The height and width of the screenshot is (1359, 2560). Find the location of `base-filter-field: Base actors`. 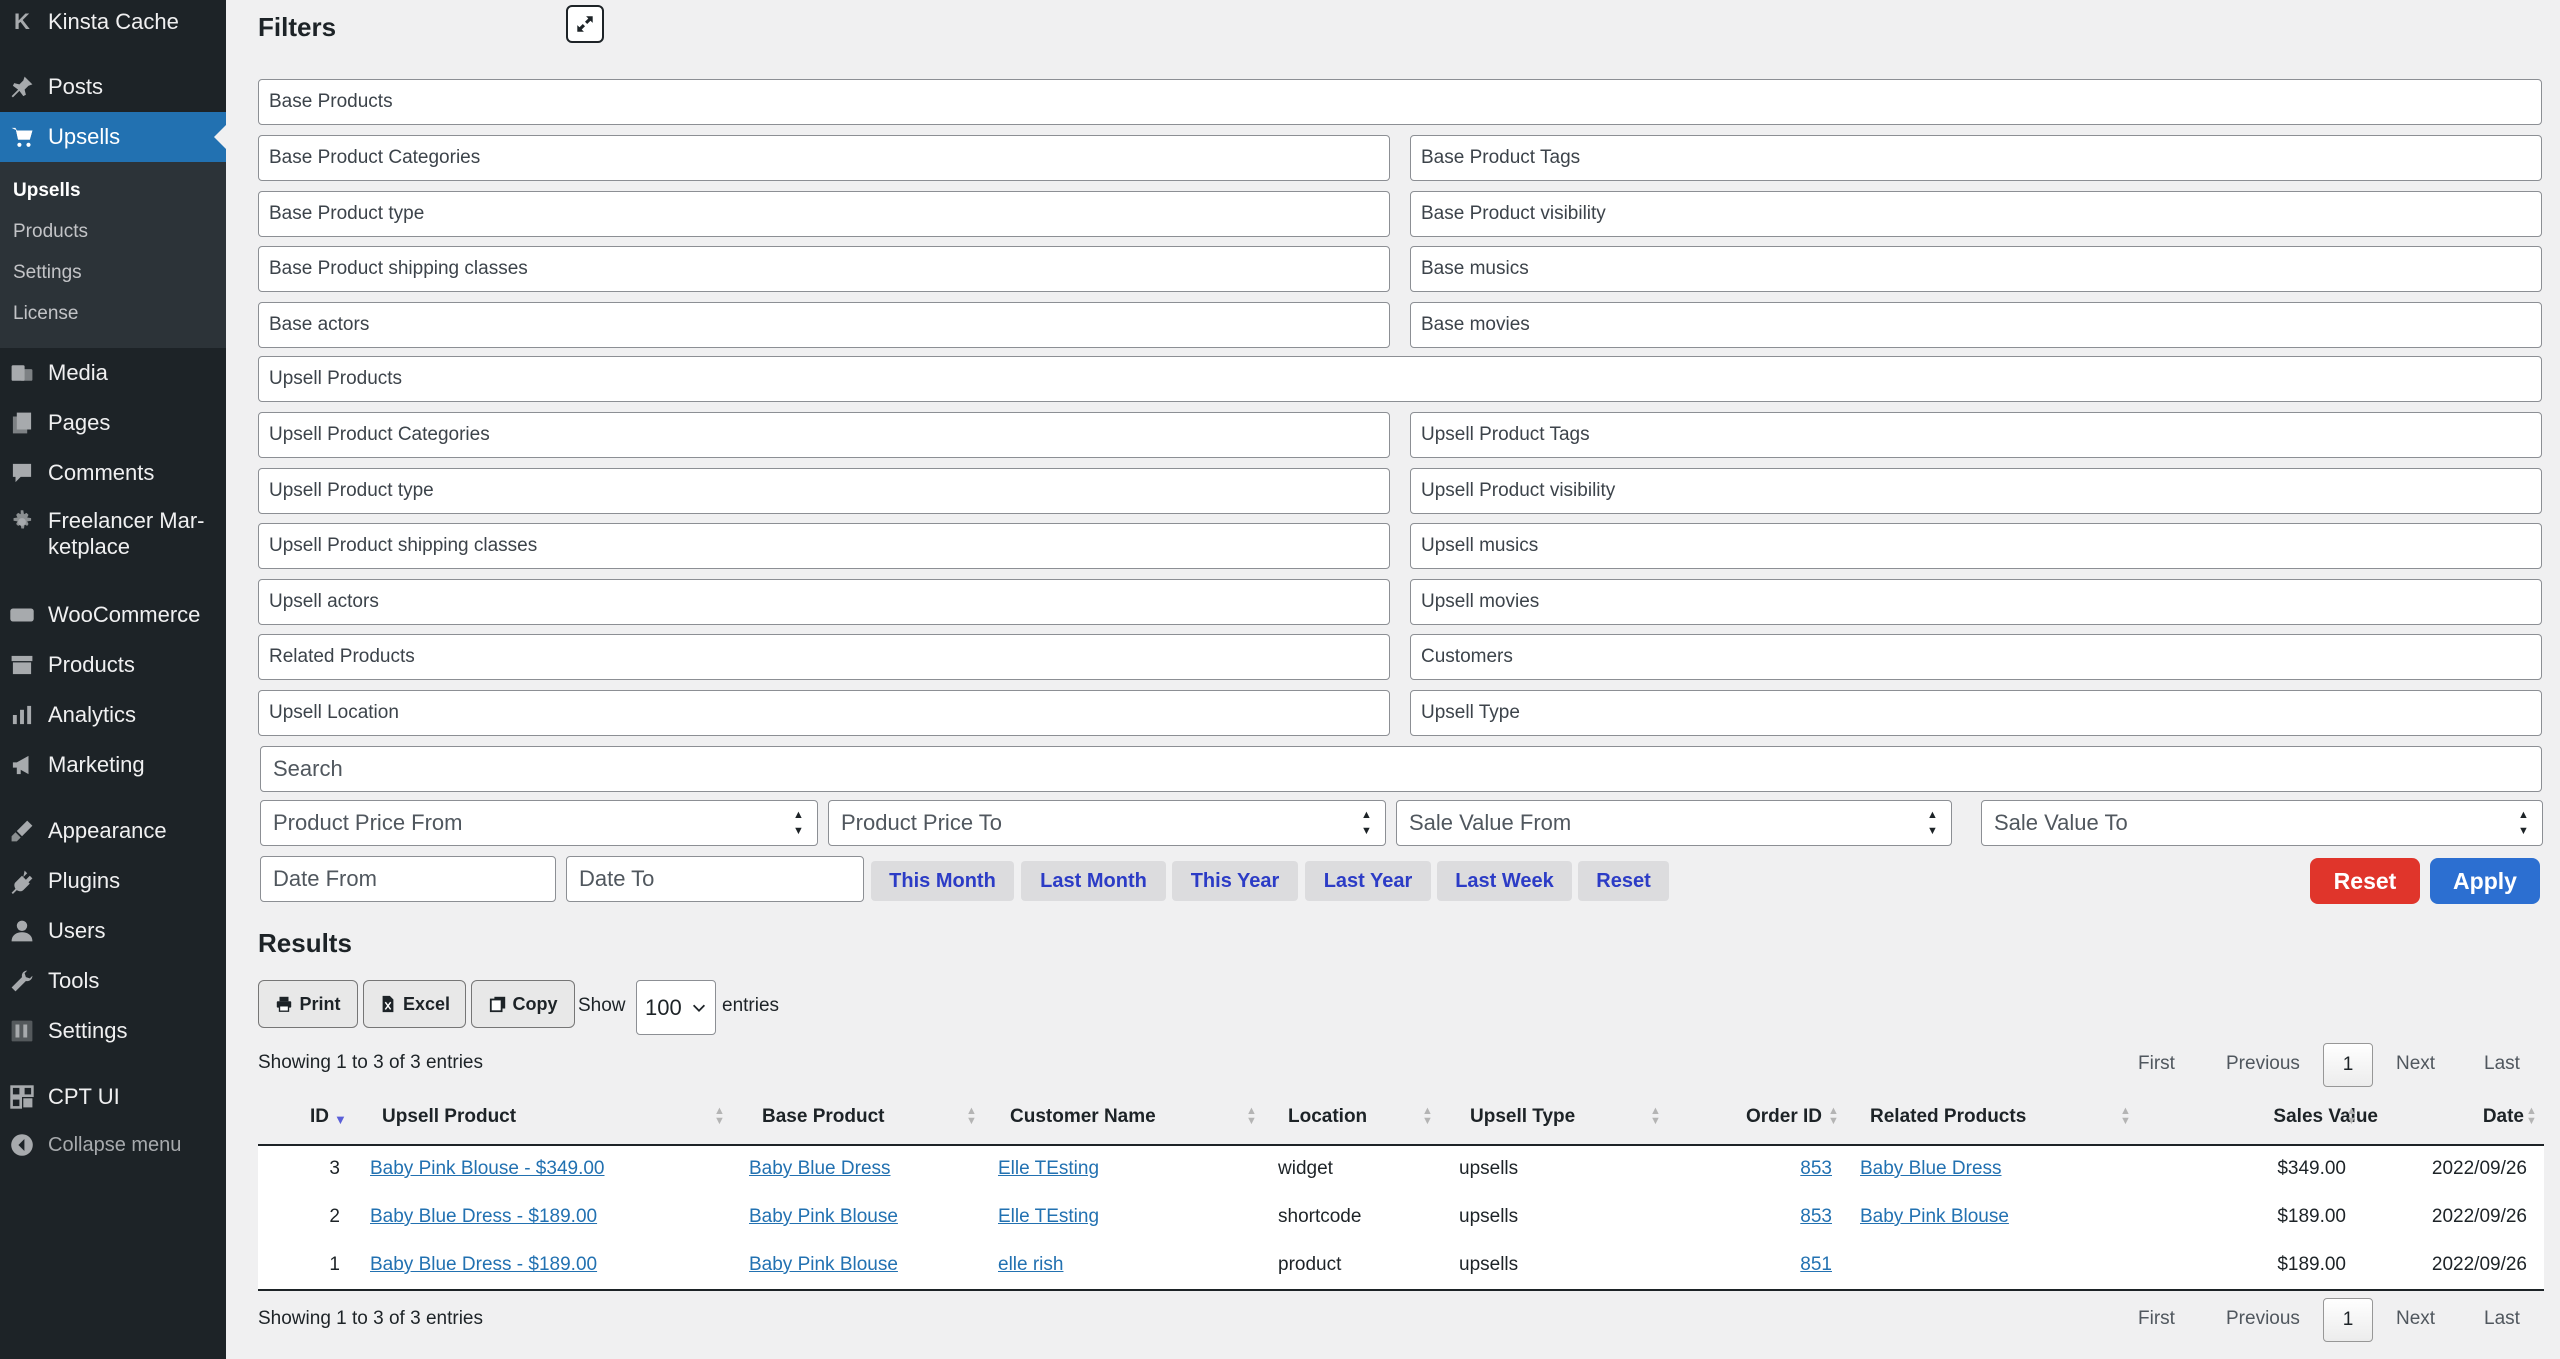

base-filter-field: Base actors is located at coordinates (824, 324).